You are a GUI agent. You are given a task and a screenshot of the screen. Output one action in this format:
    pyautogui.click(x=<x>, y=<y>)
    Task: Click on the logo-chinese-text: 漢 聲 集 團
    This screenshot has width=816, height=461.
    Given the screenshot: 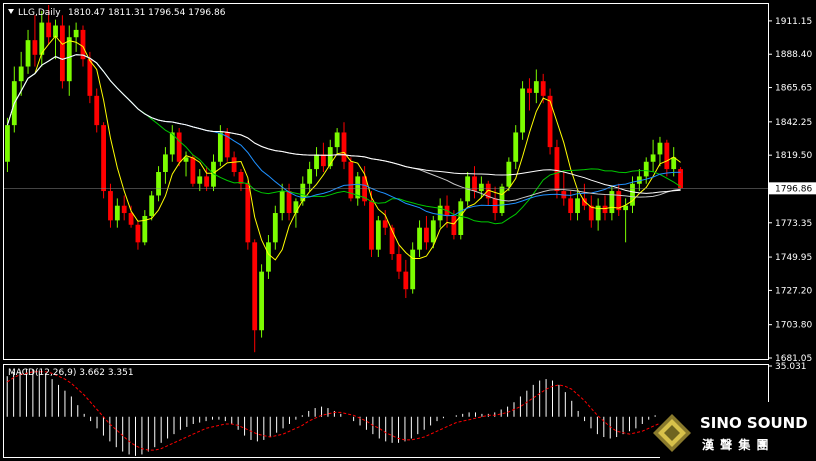 What is the action you would take?
    pyautogui.click(x=736, y=444)
    